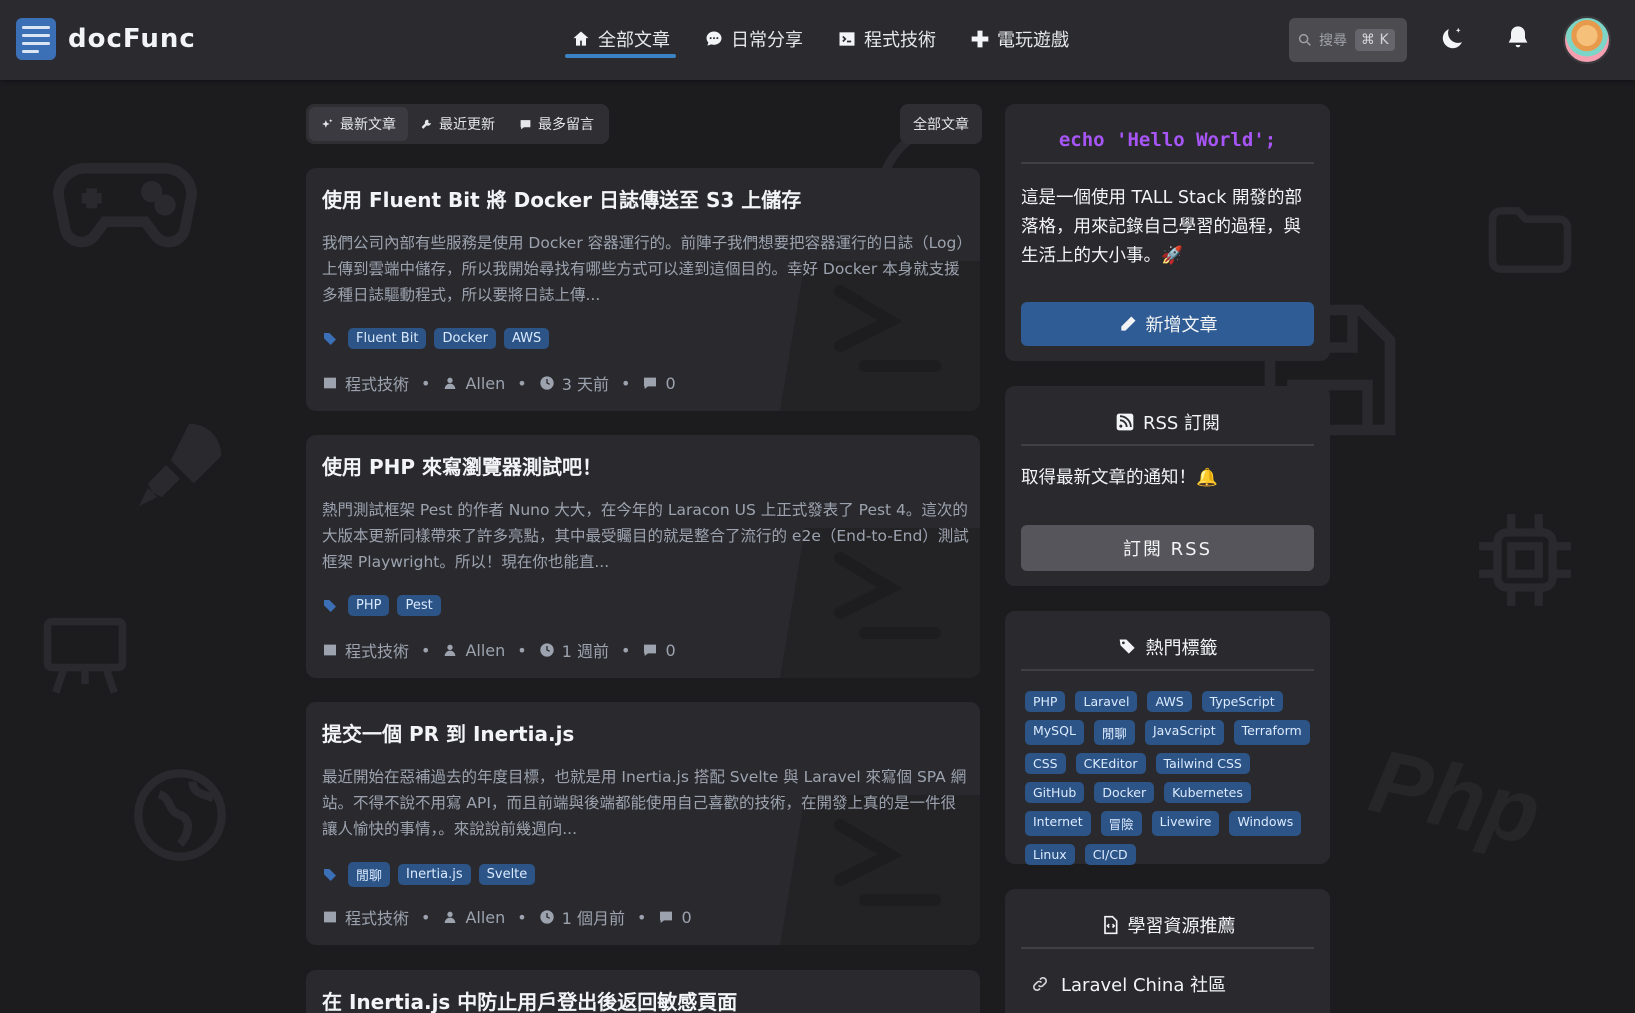 This screenshot has width=1635, height=1013. Describe the element at coordinates (566, 125) in the screenshot. I see `tab-label: 最多留言` at that location.